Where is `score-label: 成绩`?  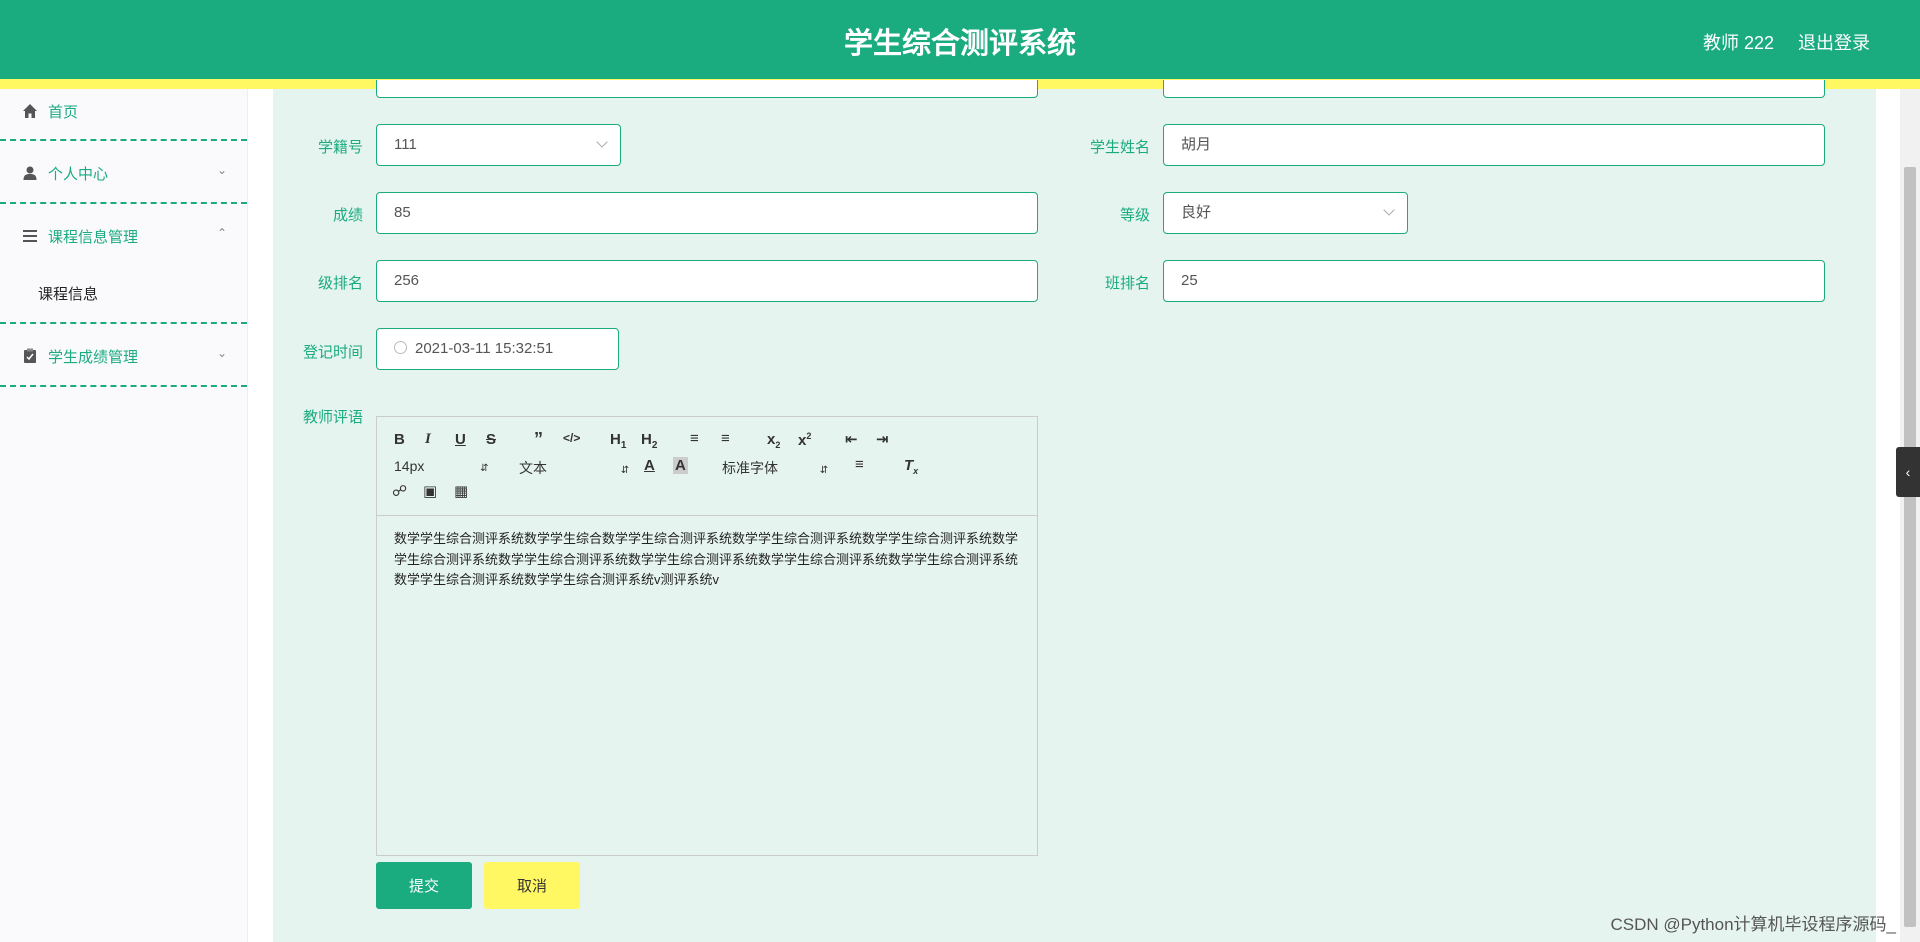 score-label: 成绩 is located at coordinates (347, 215).